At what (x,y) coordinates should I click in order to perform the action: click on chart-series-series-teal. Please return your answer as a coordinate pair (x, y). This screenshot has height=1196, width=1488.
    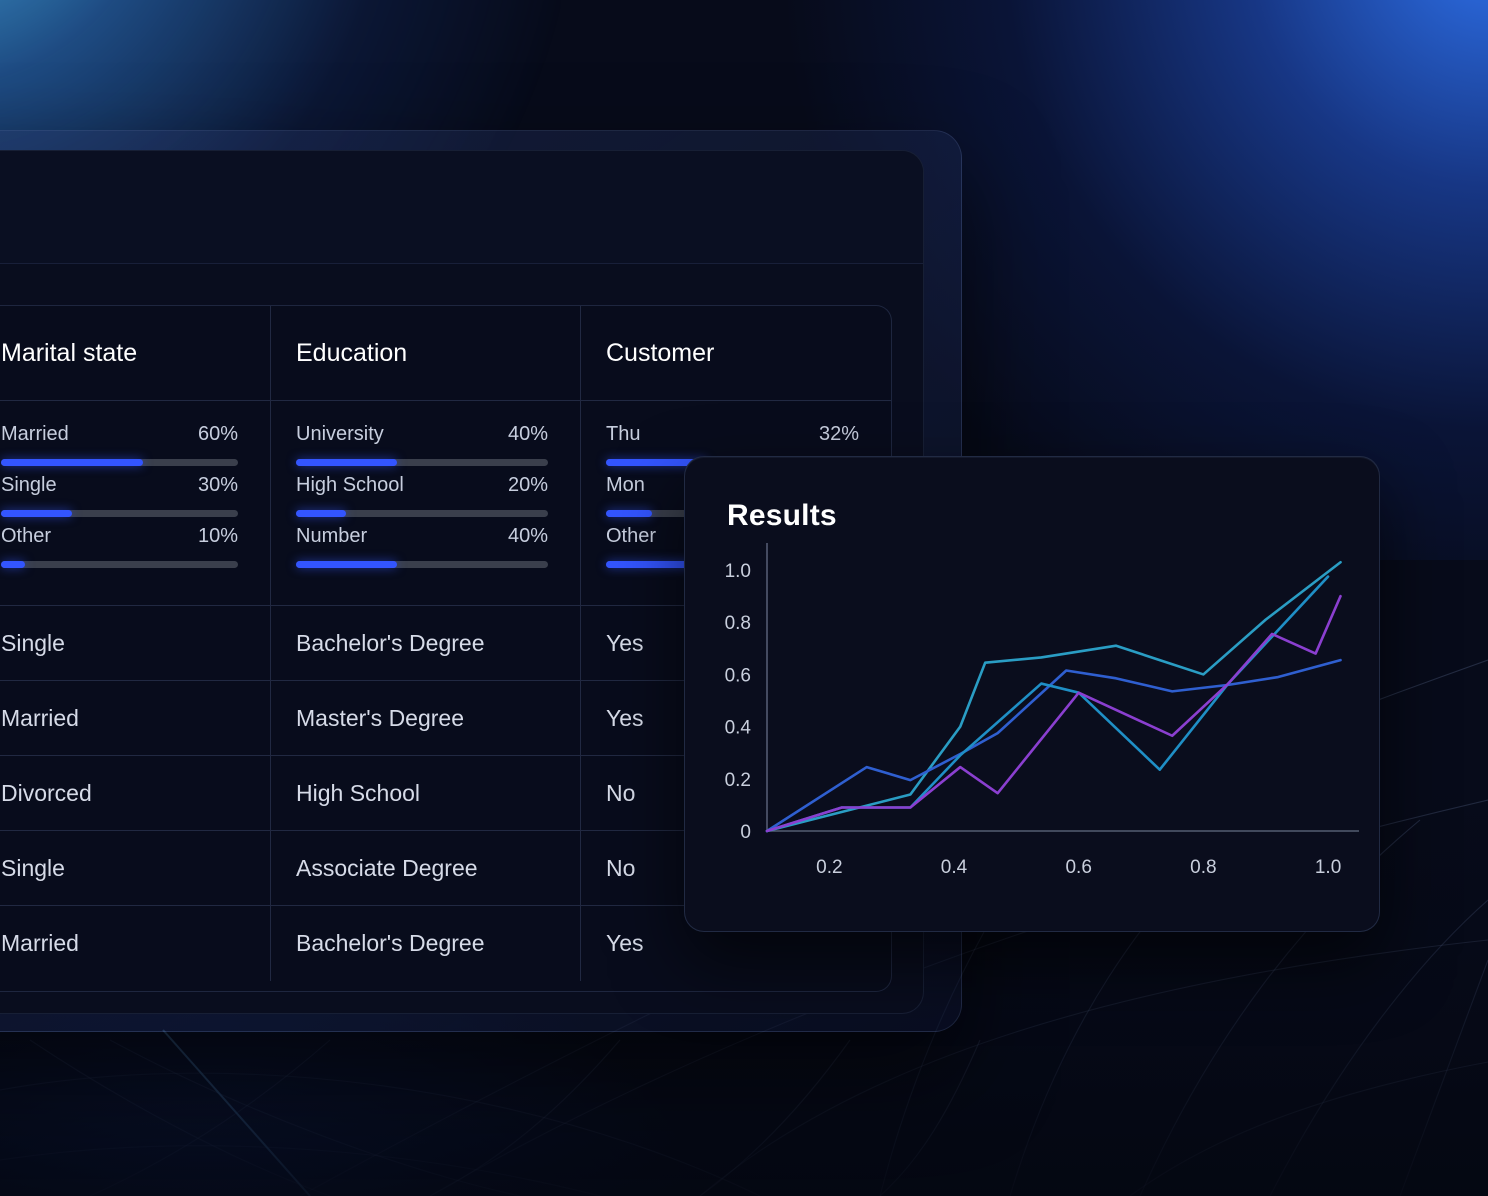
    Looking at the image, I should click on (1053, 696).